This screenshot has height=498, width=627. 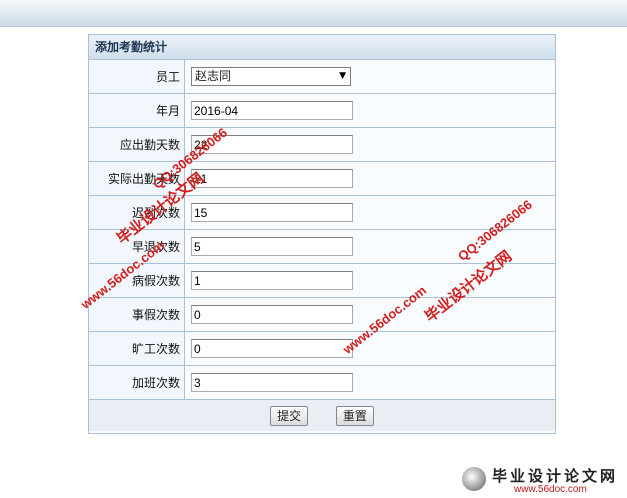 What do you see at coordinates (272, 212) in the screenshot?
I see `late-count-input: 15` at bounding box center [272, 212].